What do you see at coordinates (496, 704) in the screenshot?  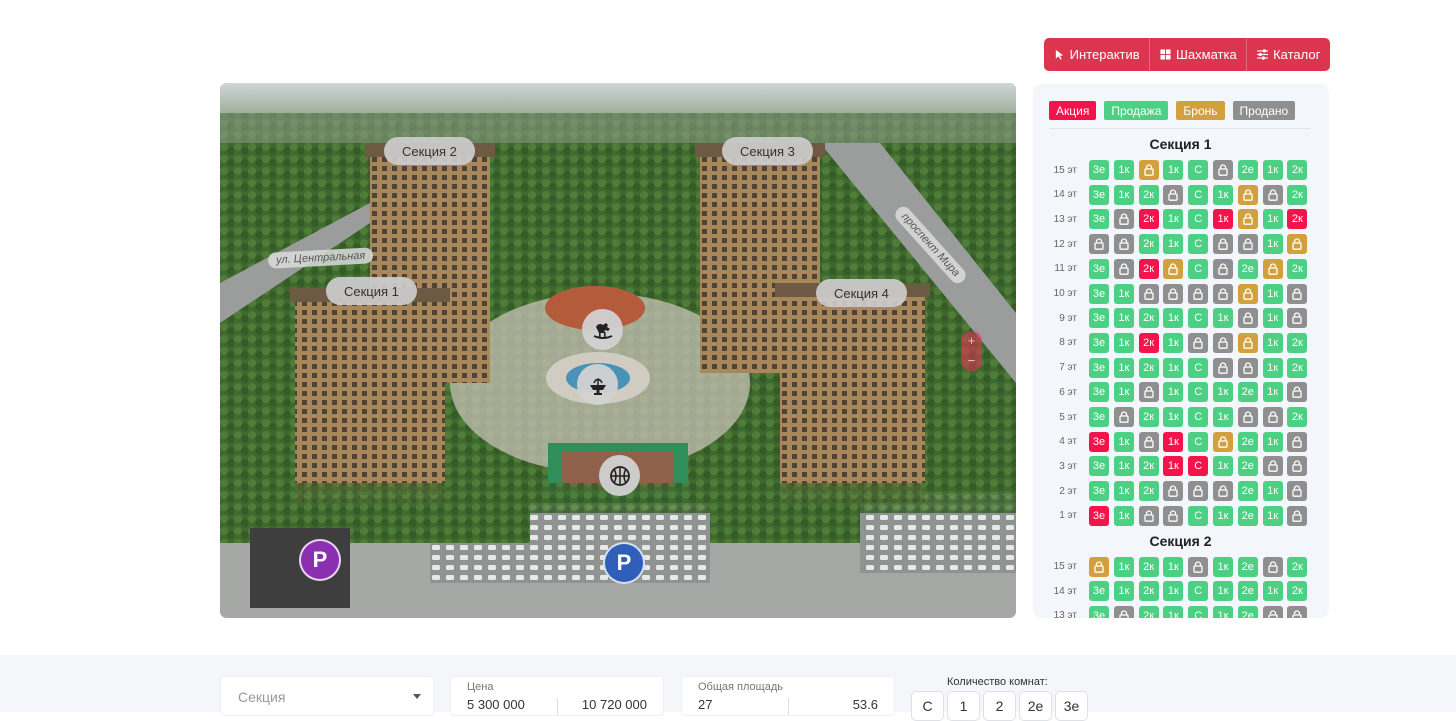 I see `price-min-input: 5 300 000` at bounding box center [496, 704].